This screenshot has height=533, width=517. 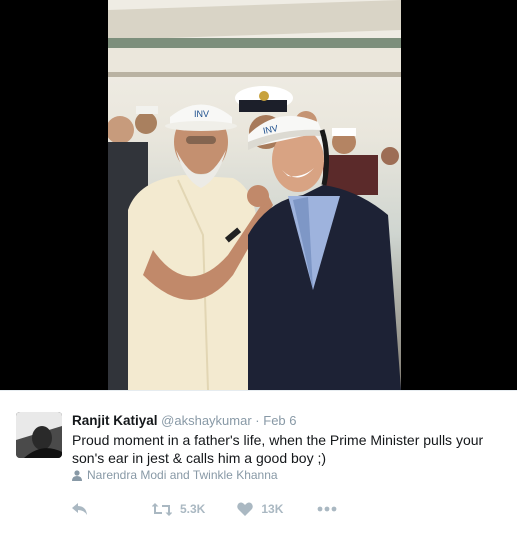 What do you see at coordinates (245, 509) in the screenshot?
I see `heart-icon` at bounding box center [245, 509].